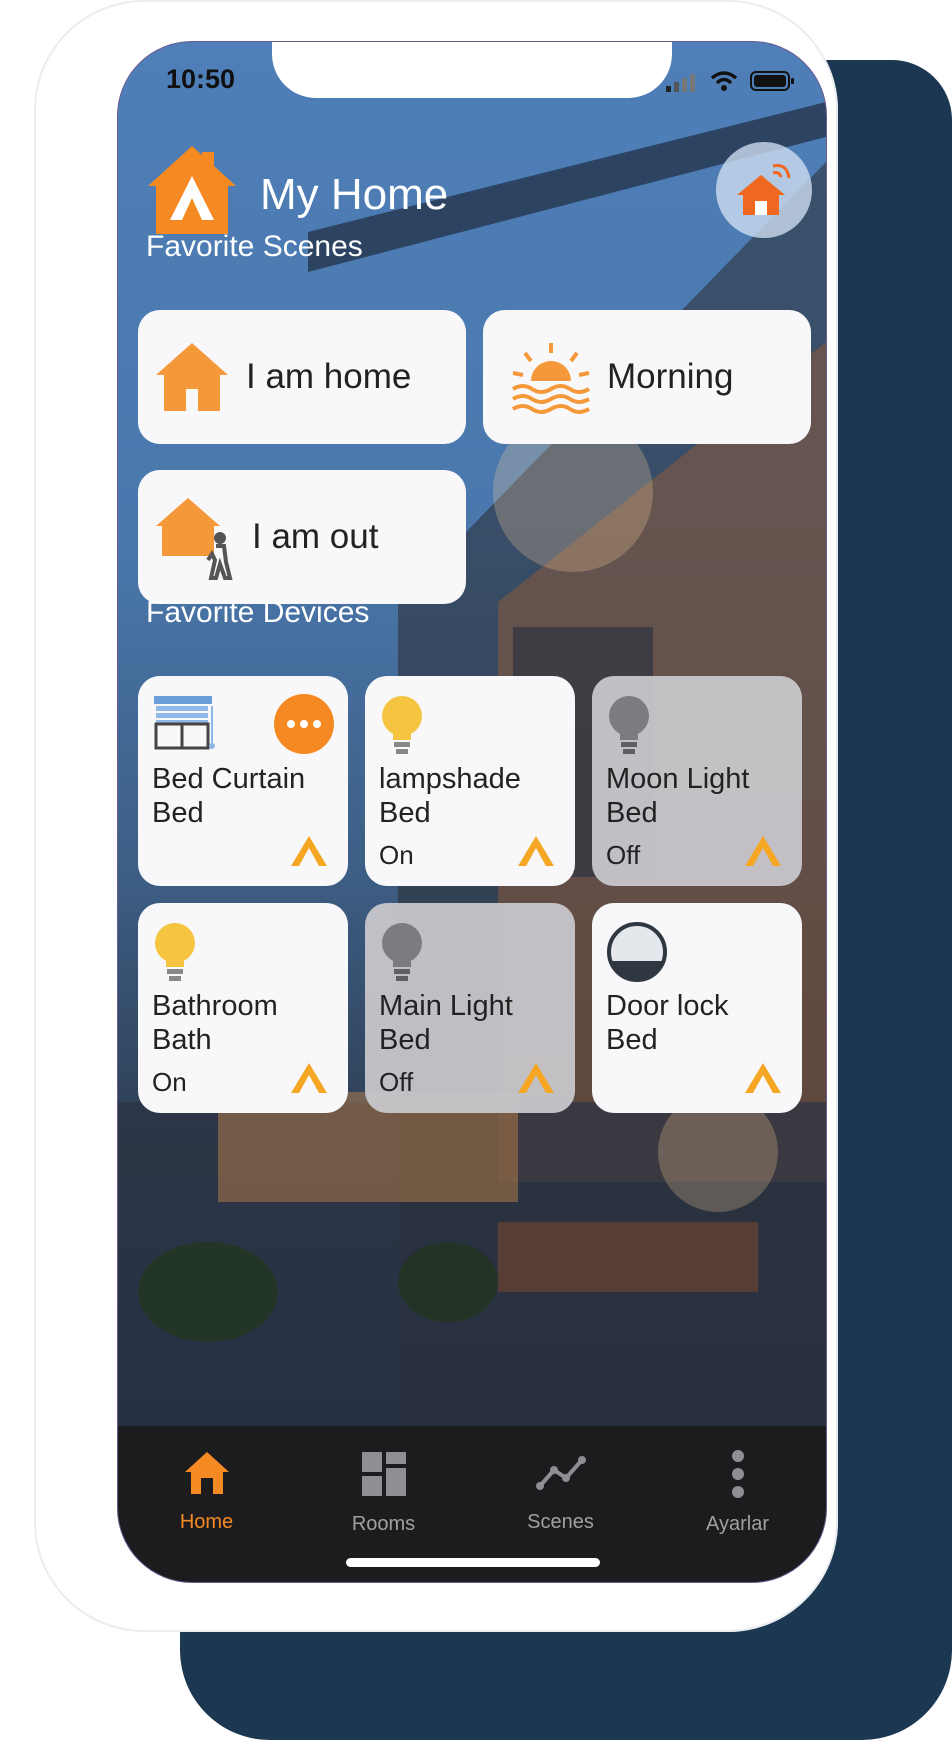 This screenshot has width=952, height=1744. What do you see at coordinates (737, 1524) in the screenshot?
I see `tab-label: Ayarlar` at bounding box center [737, 1524].